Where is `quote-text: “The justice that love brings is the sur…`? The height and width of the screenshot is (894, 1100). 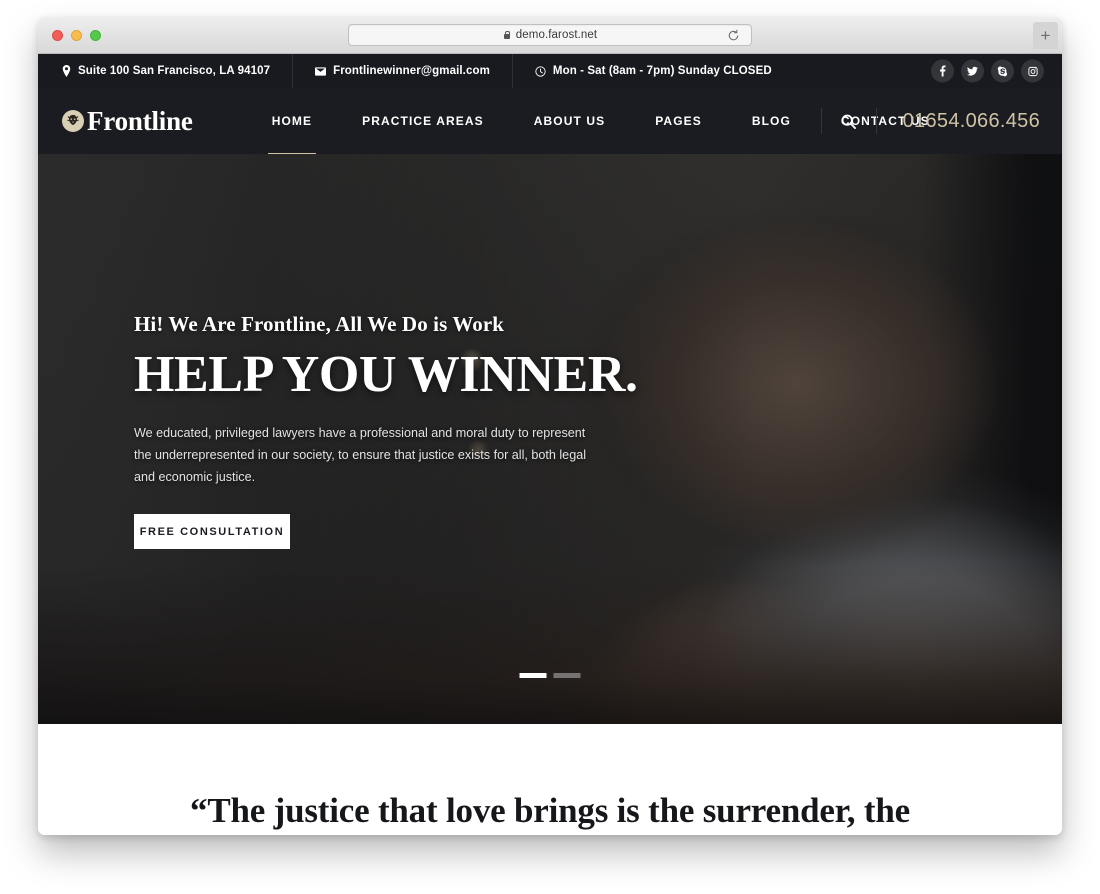
quote-text: “The justice that love brings is the sur… is located at coordinates (550, 811).